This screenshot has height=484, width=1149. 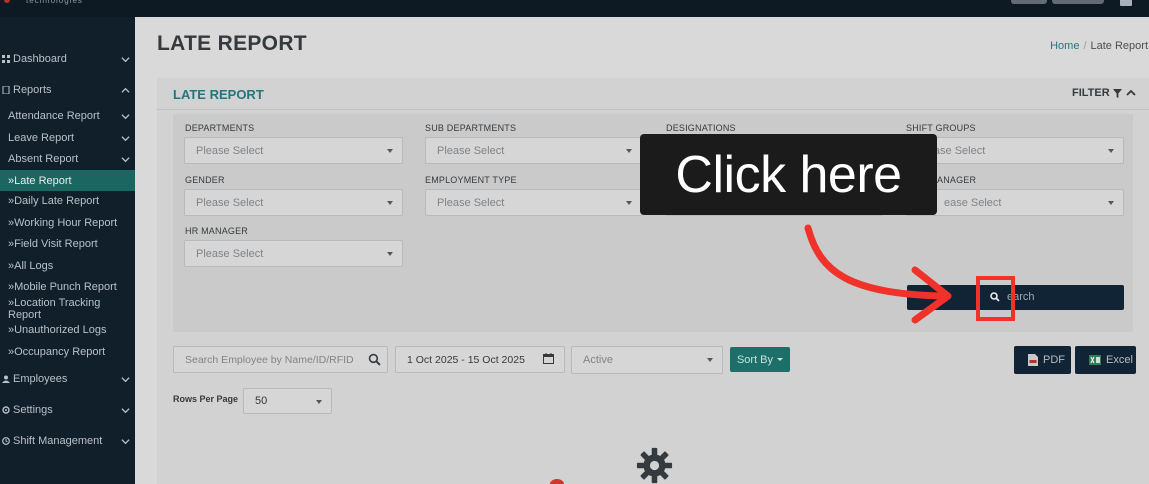 I want to click on rows-per-page-value: 50, so click(x=261, y=401).